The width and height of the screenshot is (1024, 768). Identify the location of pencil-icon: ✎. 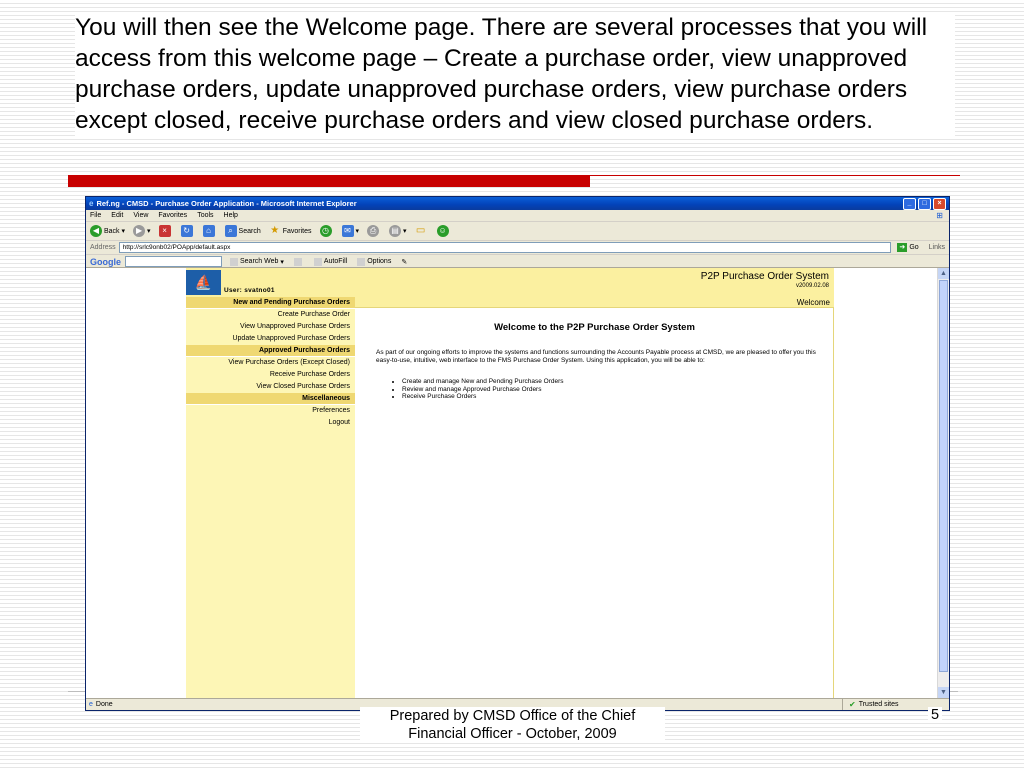
(404, 262).